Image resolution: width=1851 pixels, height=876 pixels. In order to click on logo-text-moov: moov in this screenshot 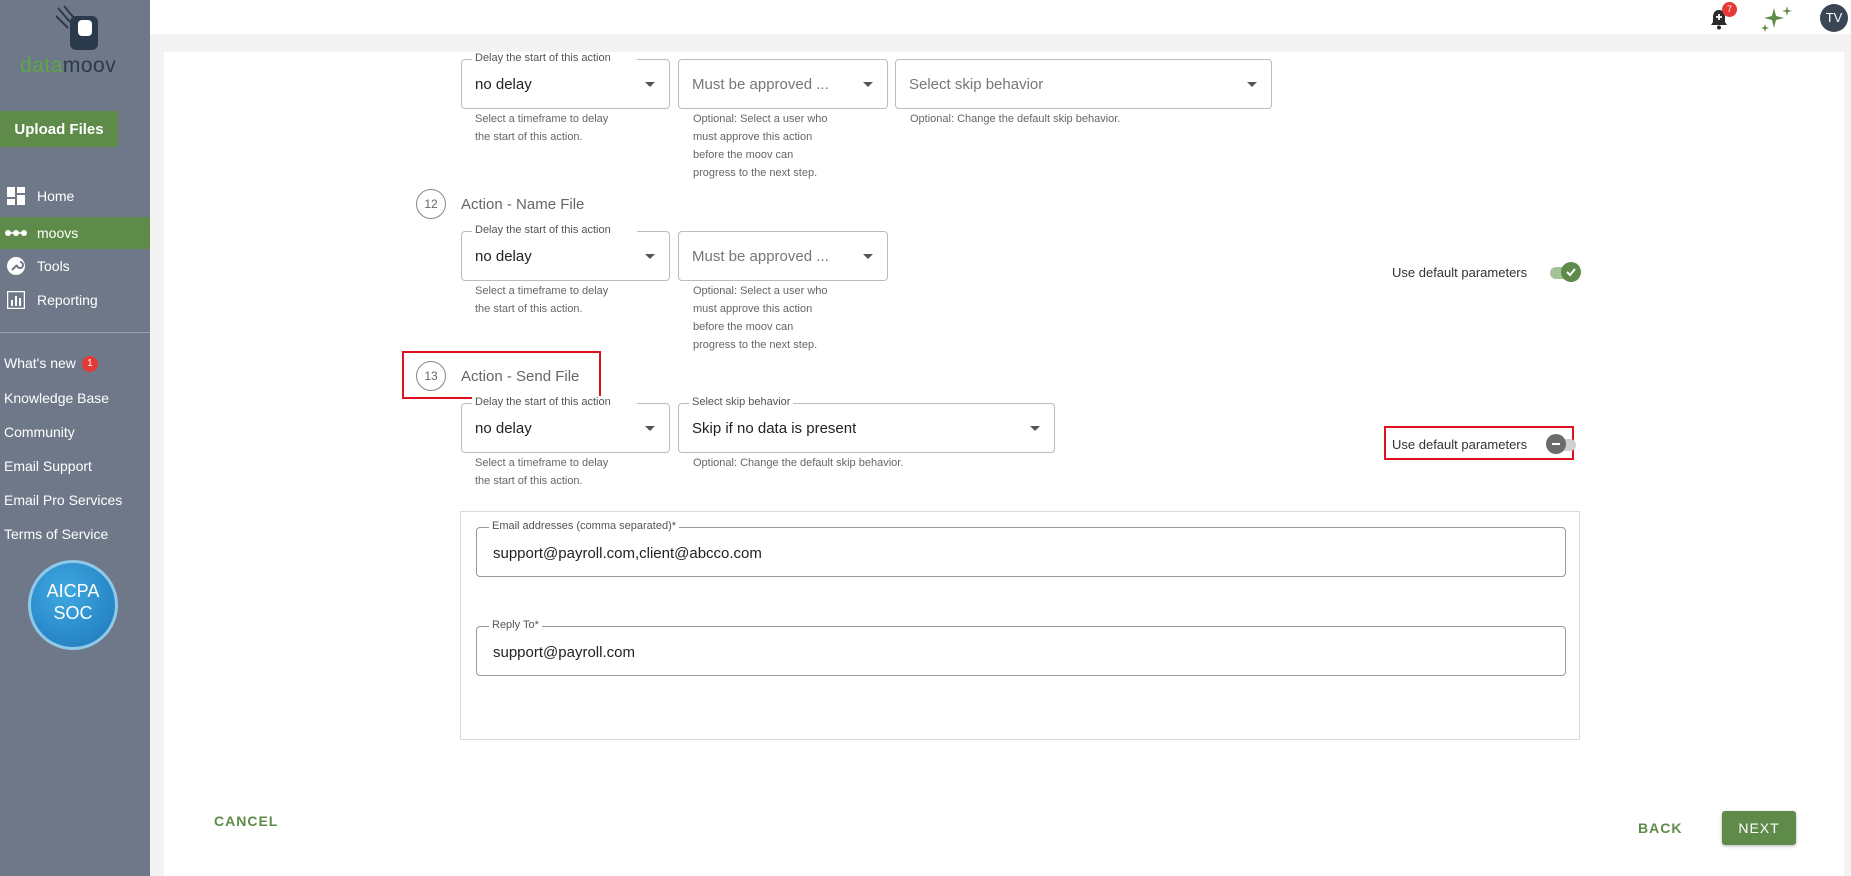, I will do `click(89, 65)`.